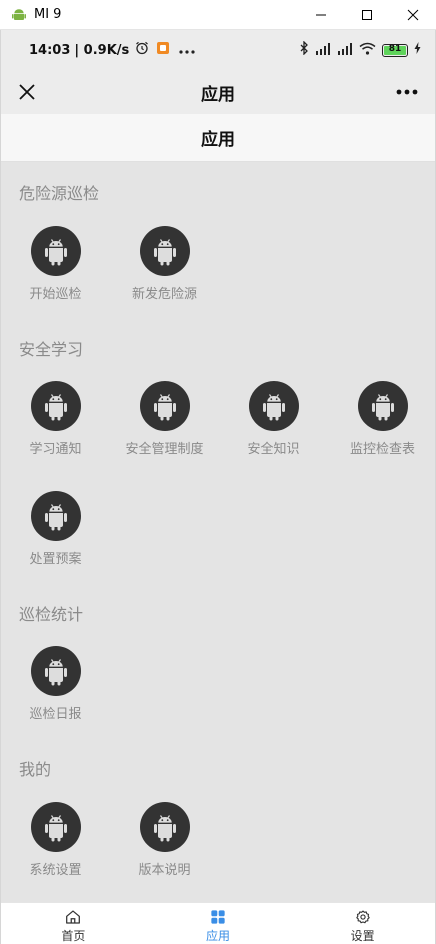 Image resolution: width=436 pixels, height=944 pixels. I want to click on battery-icon: 81, so click(395, 50).